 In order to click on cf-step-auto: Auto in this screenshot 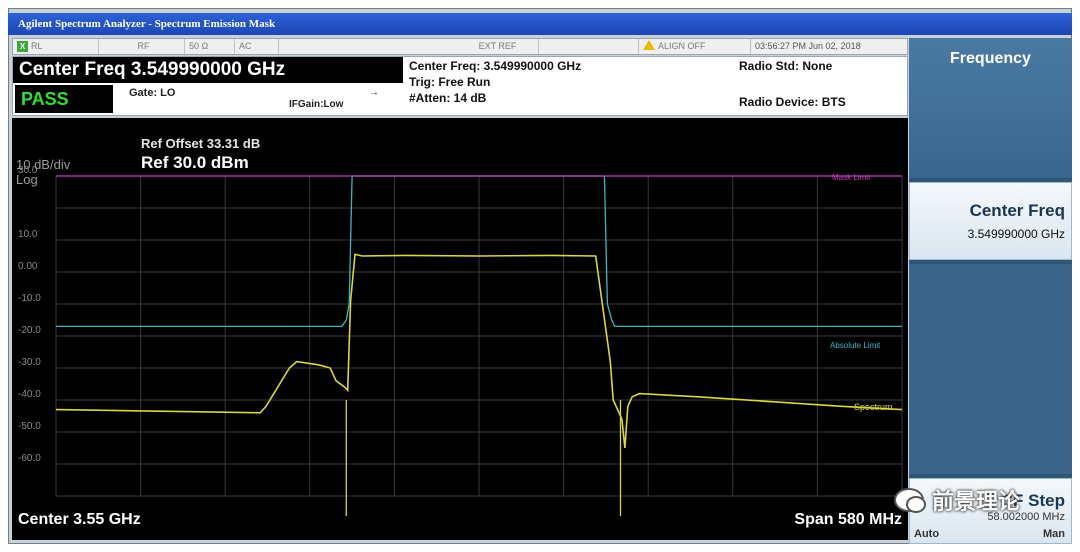, I will do `click(926, 534)`.